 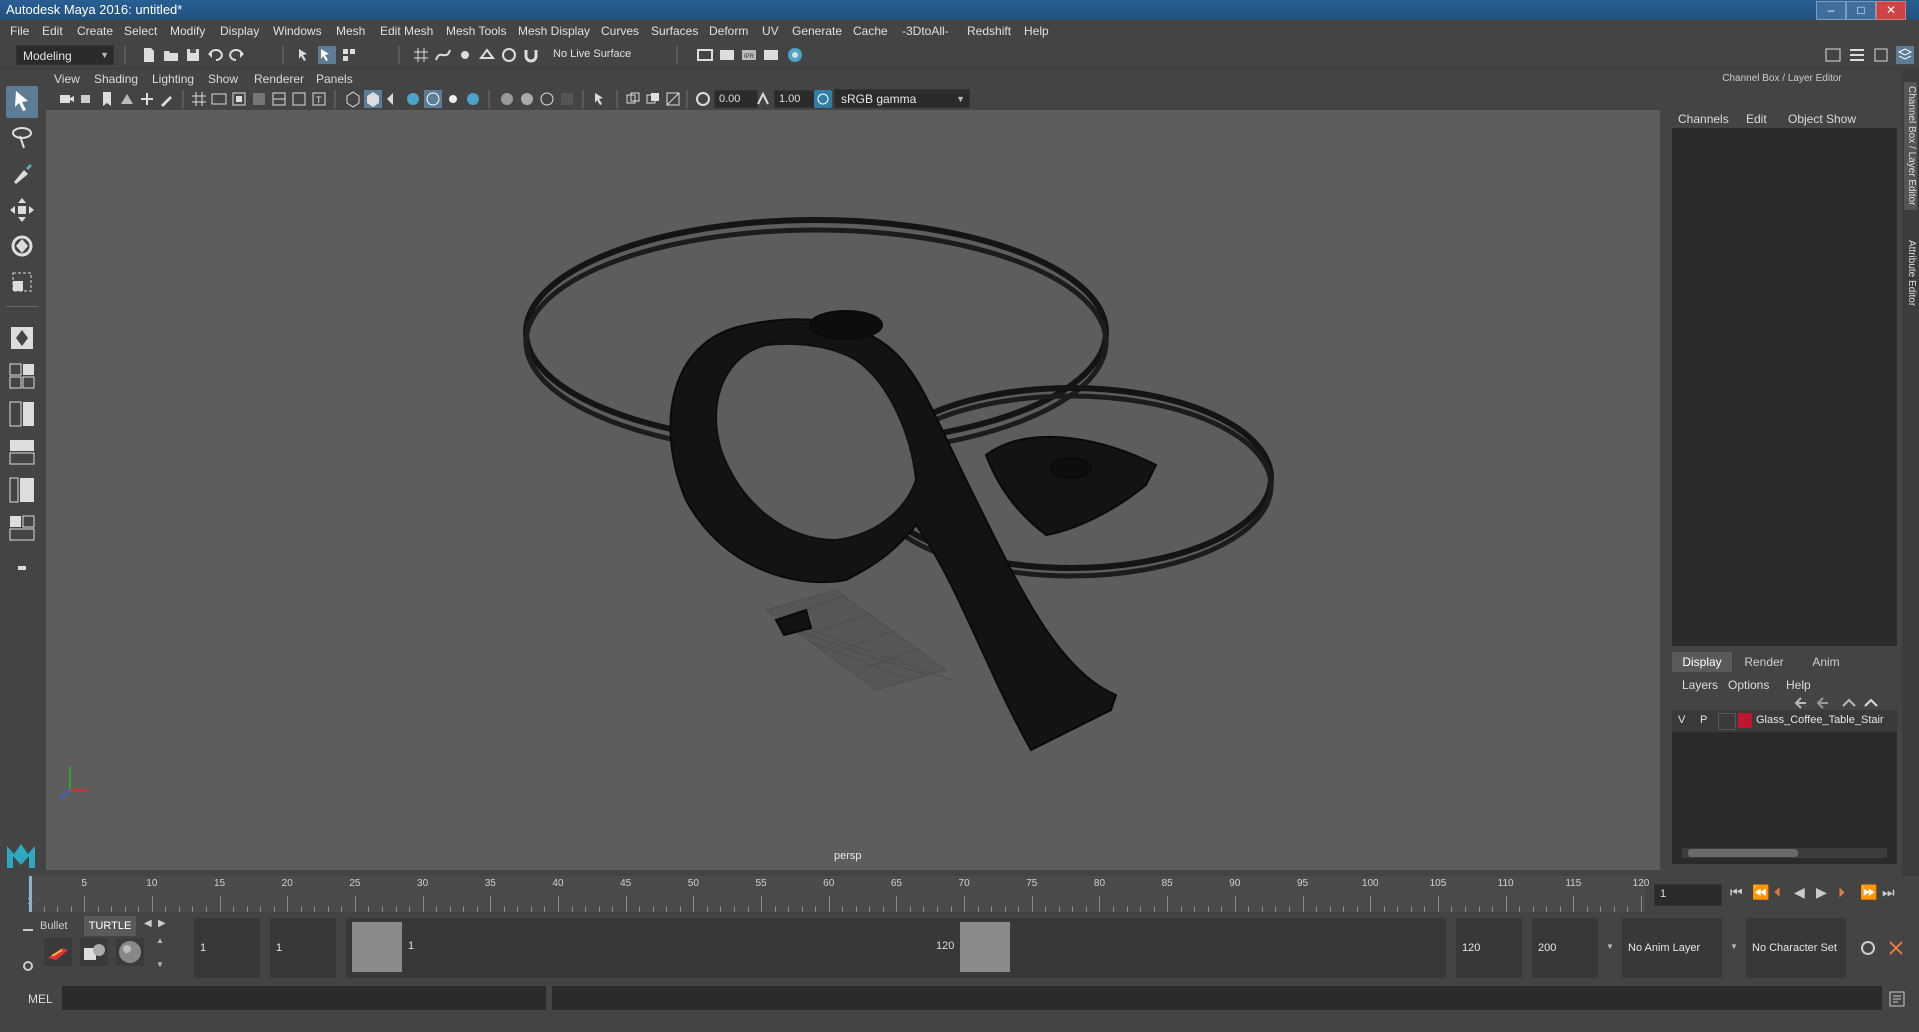 I want to click on animation-preferences-icon, so click(x=1896, y=948).